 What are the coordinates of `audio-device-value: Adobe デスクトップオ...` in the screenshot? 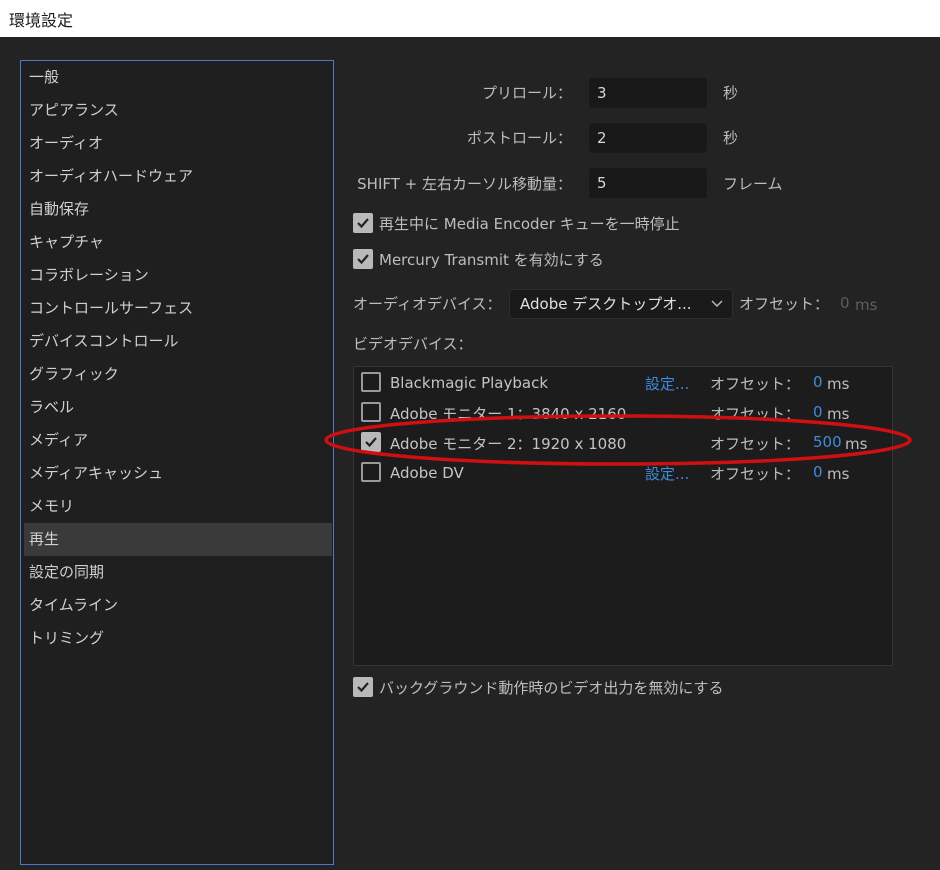 It's located at (606, 304).